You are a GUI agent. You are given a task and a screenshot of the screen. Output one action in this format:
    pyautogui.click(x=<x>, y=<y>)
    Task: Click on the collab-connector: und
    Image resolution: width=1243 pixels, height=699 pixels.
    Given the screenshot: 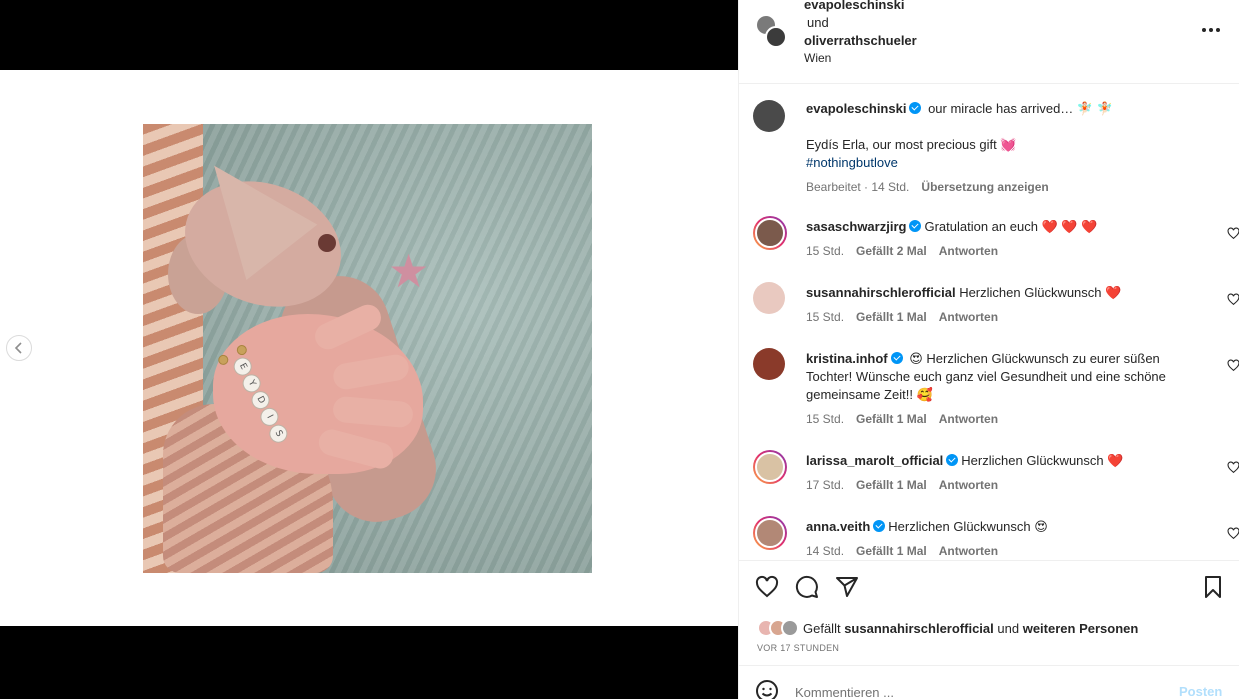 What is the action you would take?
    pyautogui.click(x=818, y=22)
    